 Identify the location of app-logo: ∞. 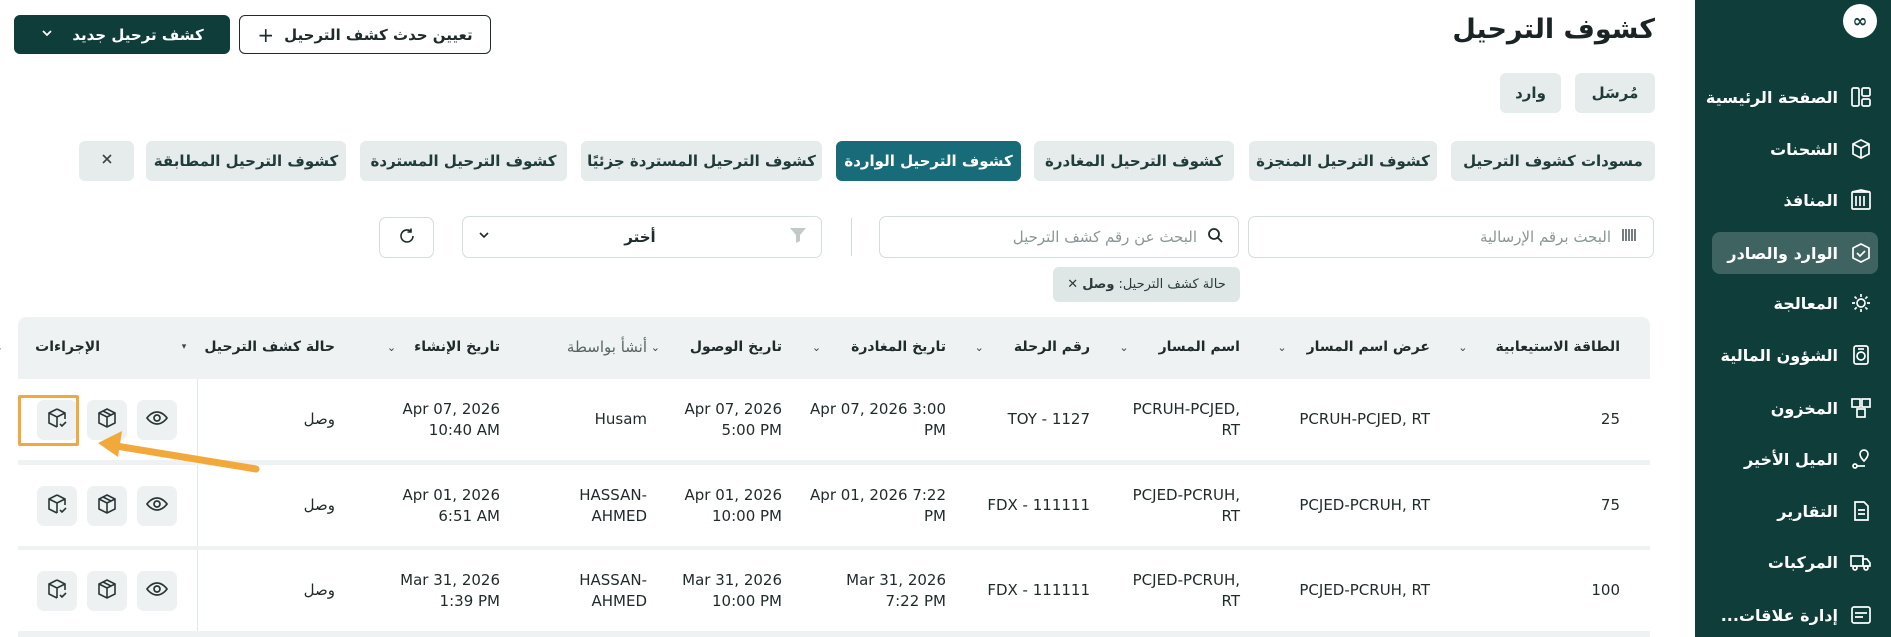
(1860, 21).